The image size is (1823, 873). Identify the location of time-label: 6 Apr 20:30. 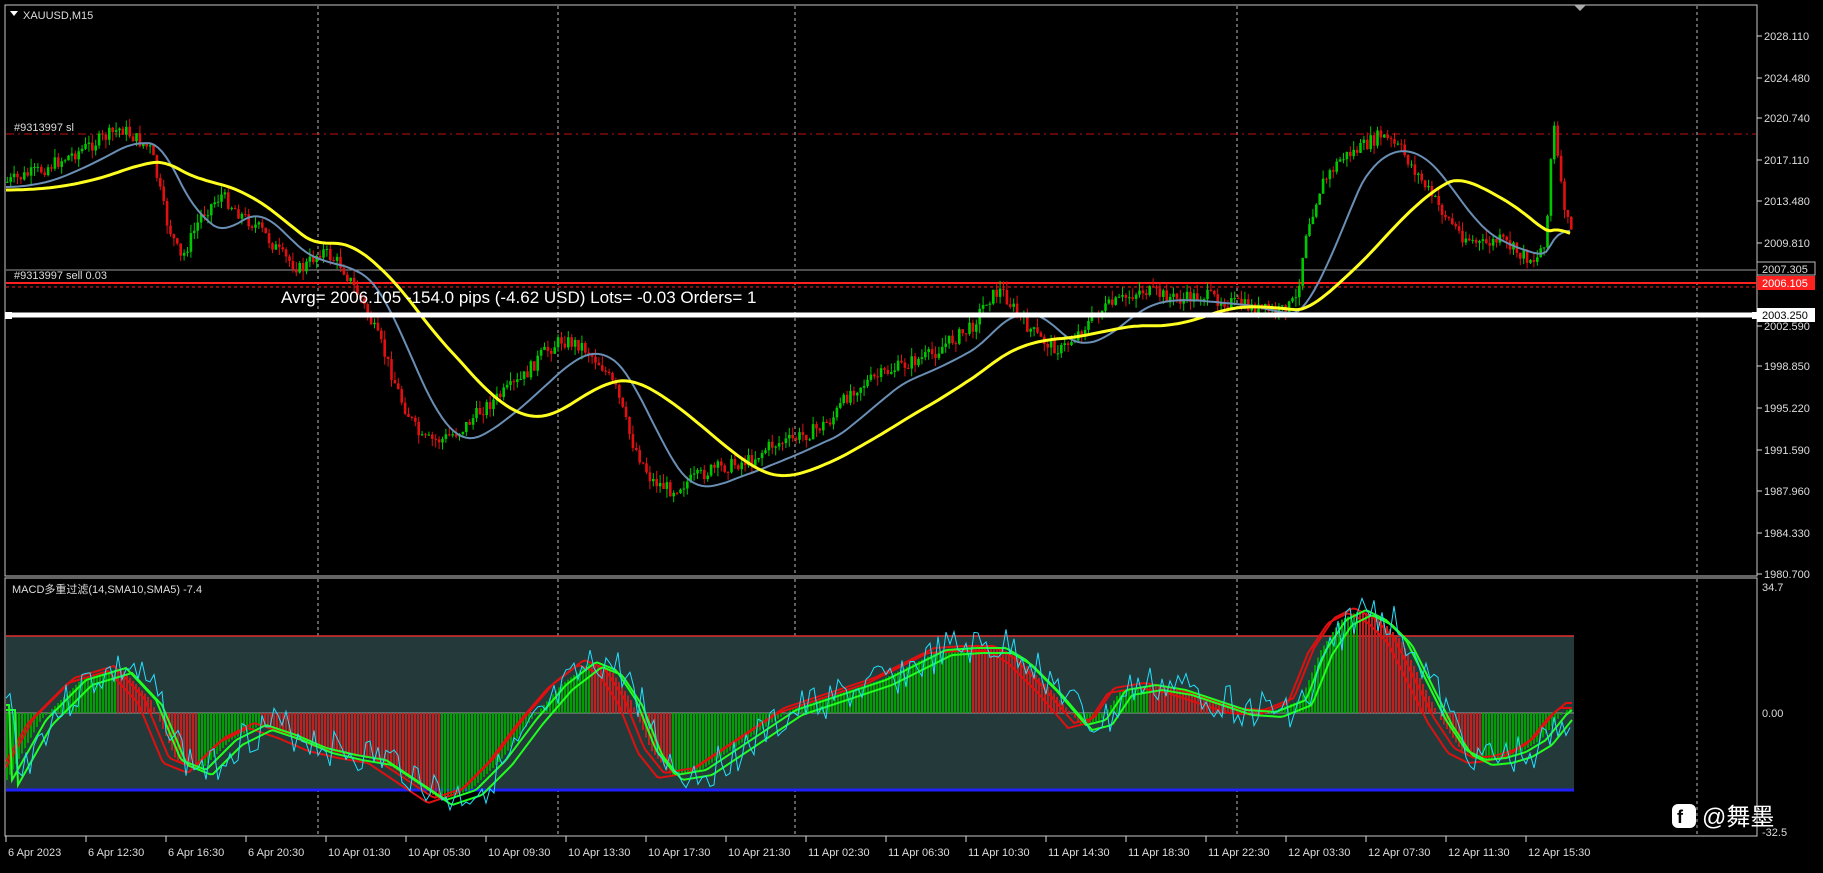
(276, 853).